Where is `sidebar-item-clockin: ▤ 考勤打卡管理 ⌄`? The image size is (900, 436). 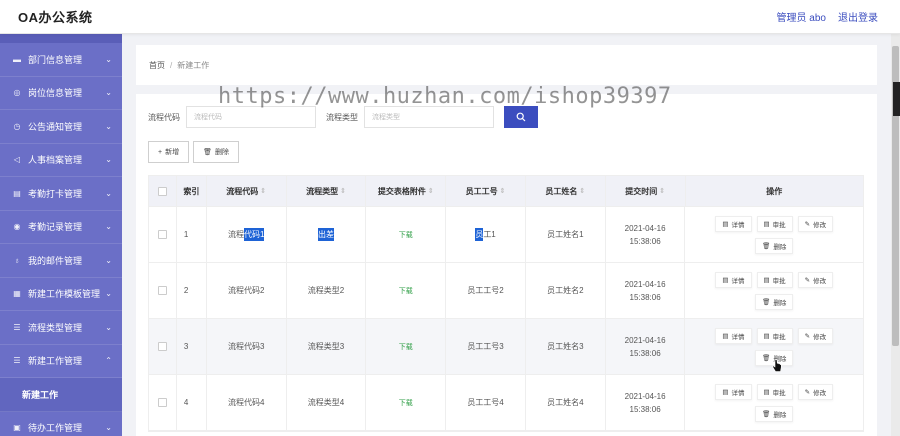 sidebar-item-clockin: ▤ 考勤打卡管理 ⌄ is located at coordinates (61, 194).